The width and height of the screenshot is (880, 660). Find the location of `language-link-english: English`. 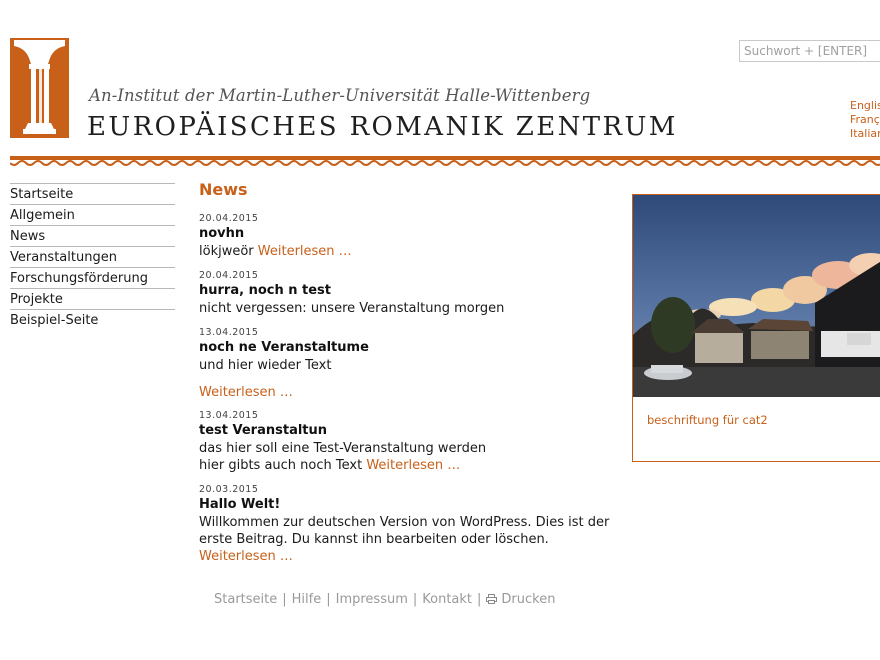

language-link-english: English is located at coordinates (865, 106).